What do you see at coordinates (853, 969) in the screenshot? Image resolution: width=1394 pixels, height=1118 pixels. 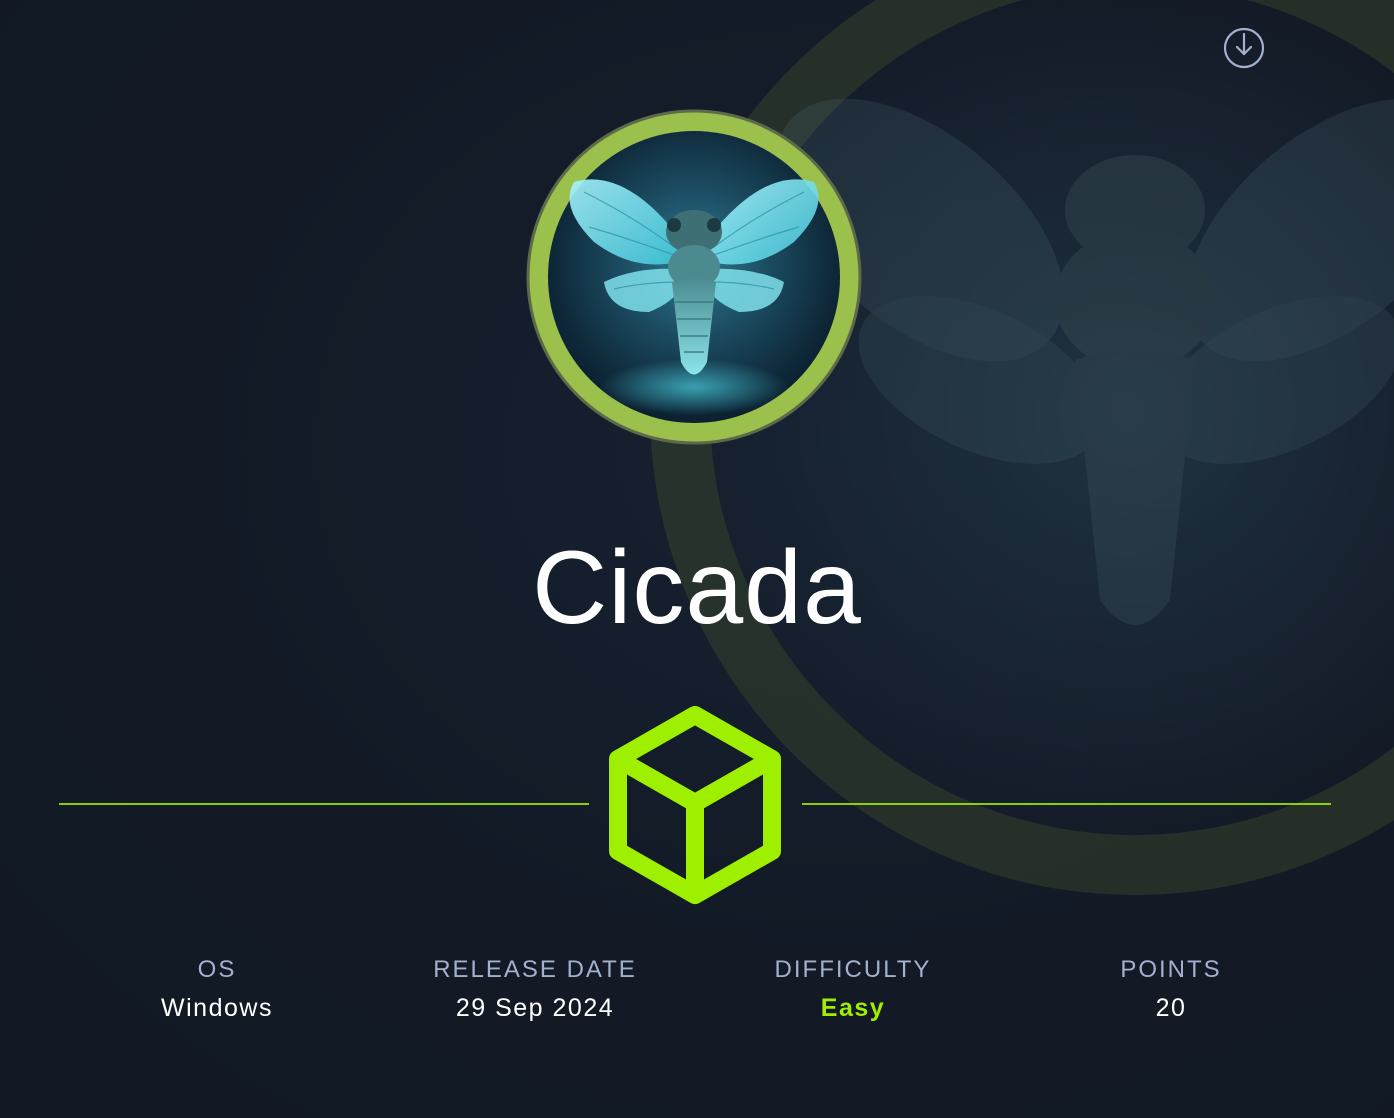 I see `stat-label-difficulty: DIFFICULTY` at bounding box center [853, 969].